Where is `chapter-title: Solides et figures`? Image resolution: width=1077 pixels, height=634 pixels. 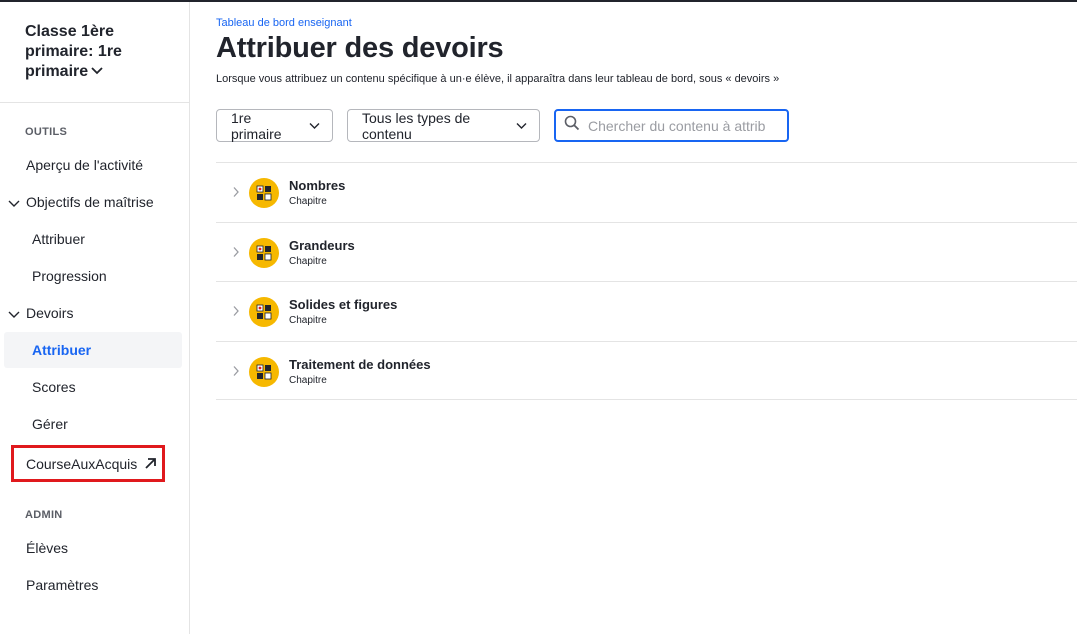
chapter-title: Solides et figures is located at coordinates (343, 304).